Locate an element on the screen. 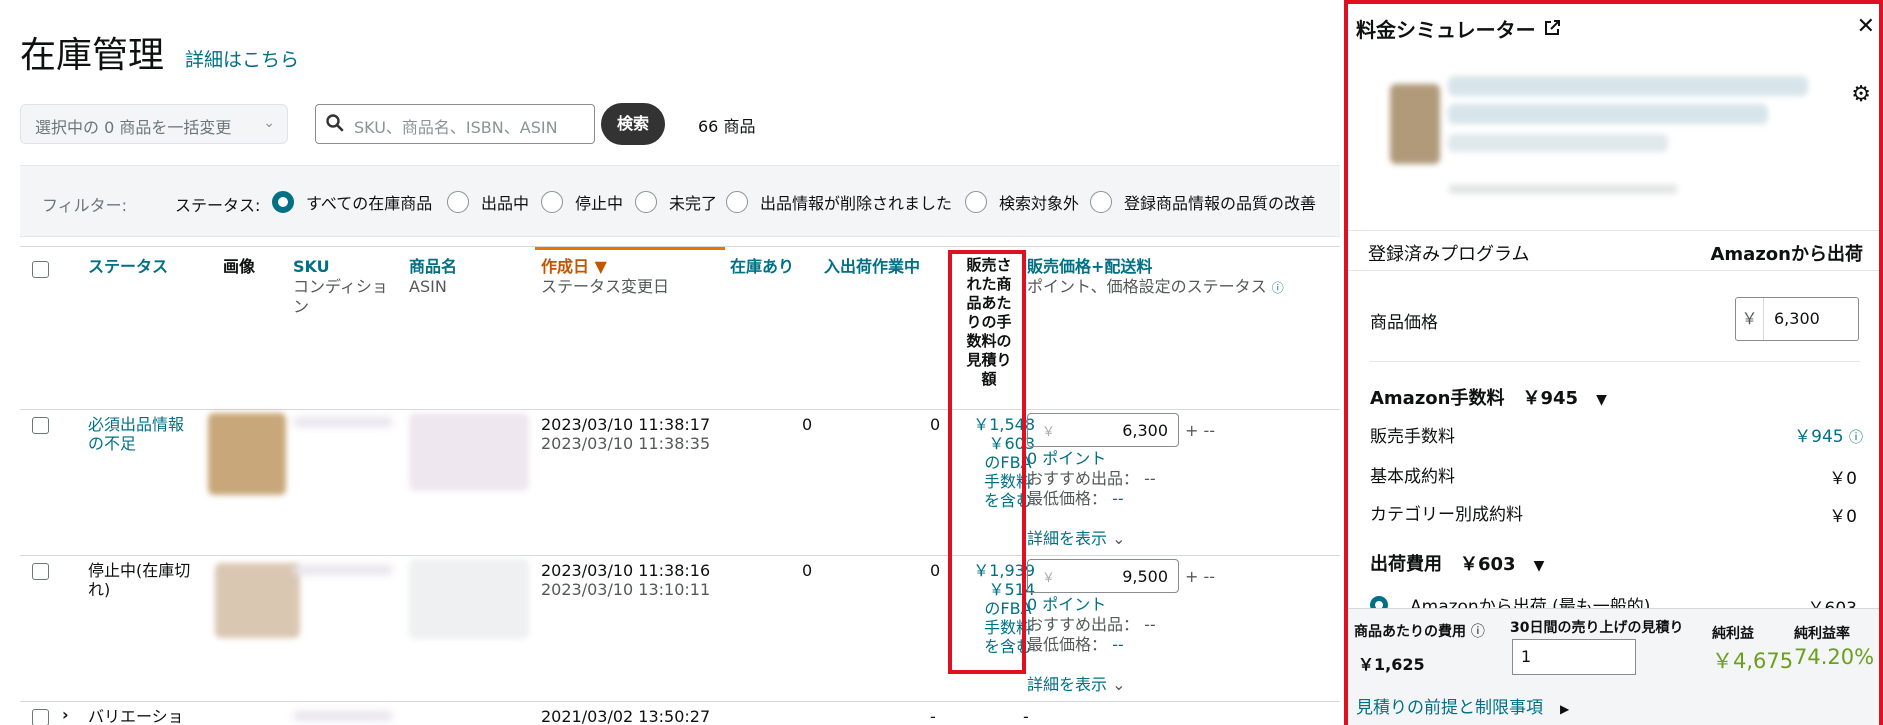 This screenshot has width=1883, height=725. sales-estimate-label: 30日間の売り上げの見積り is located at coordinates (1597, 628).